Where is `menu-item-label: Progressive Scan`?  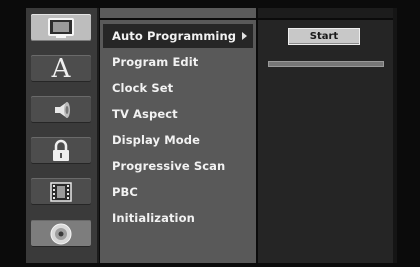 menu-item-label: Progressive Scan is located at coordinates (169, 166).